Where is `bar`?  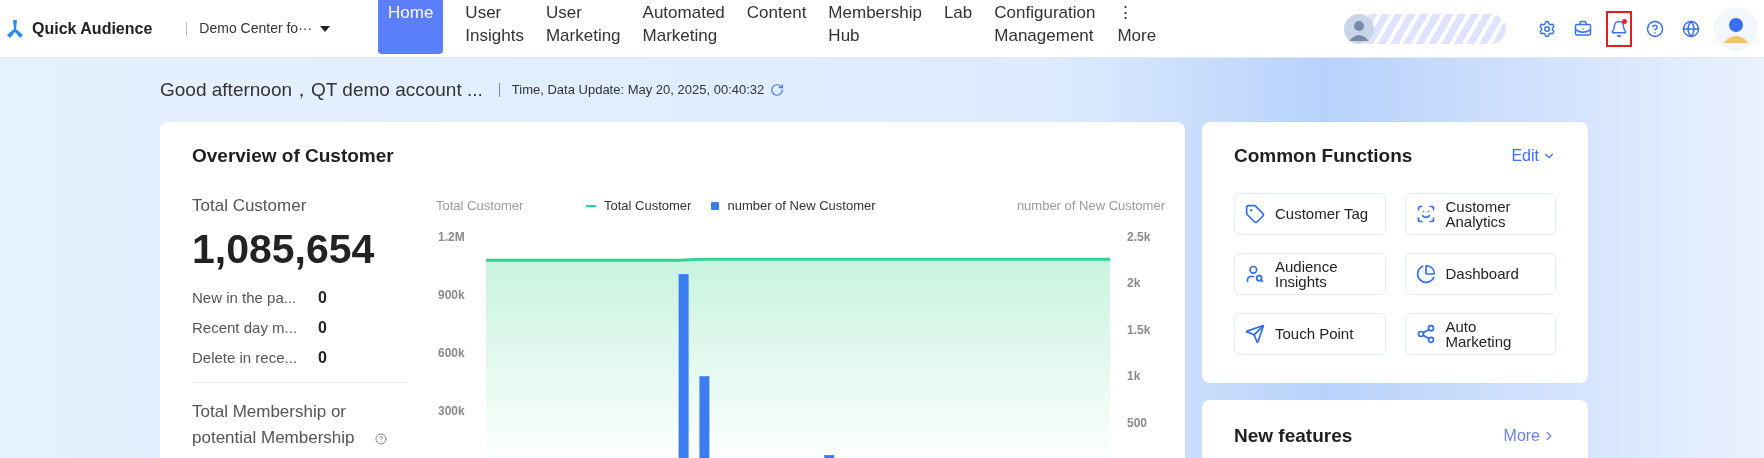
bar is located at coordinates (829, 456).